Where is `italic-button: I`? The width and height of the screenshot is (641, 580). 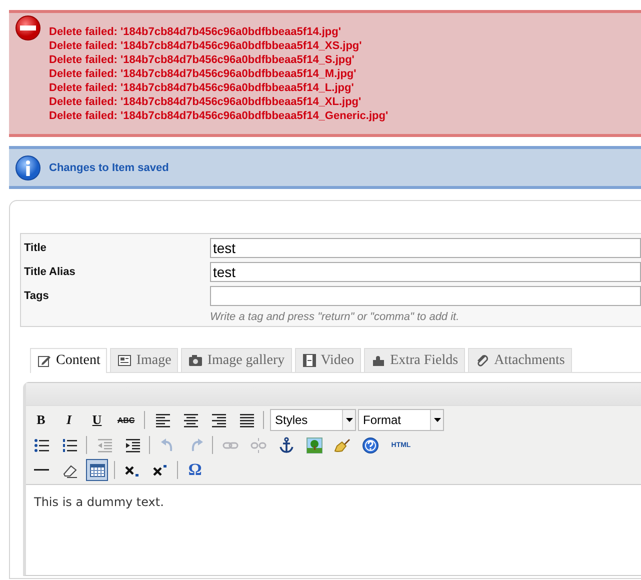 italic-button: I is located at coordinates (69, 420).